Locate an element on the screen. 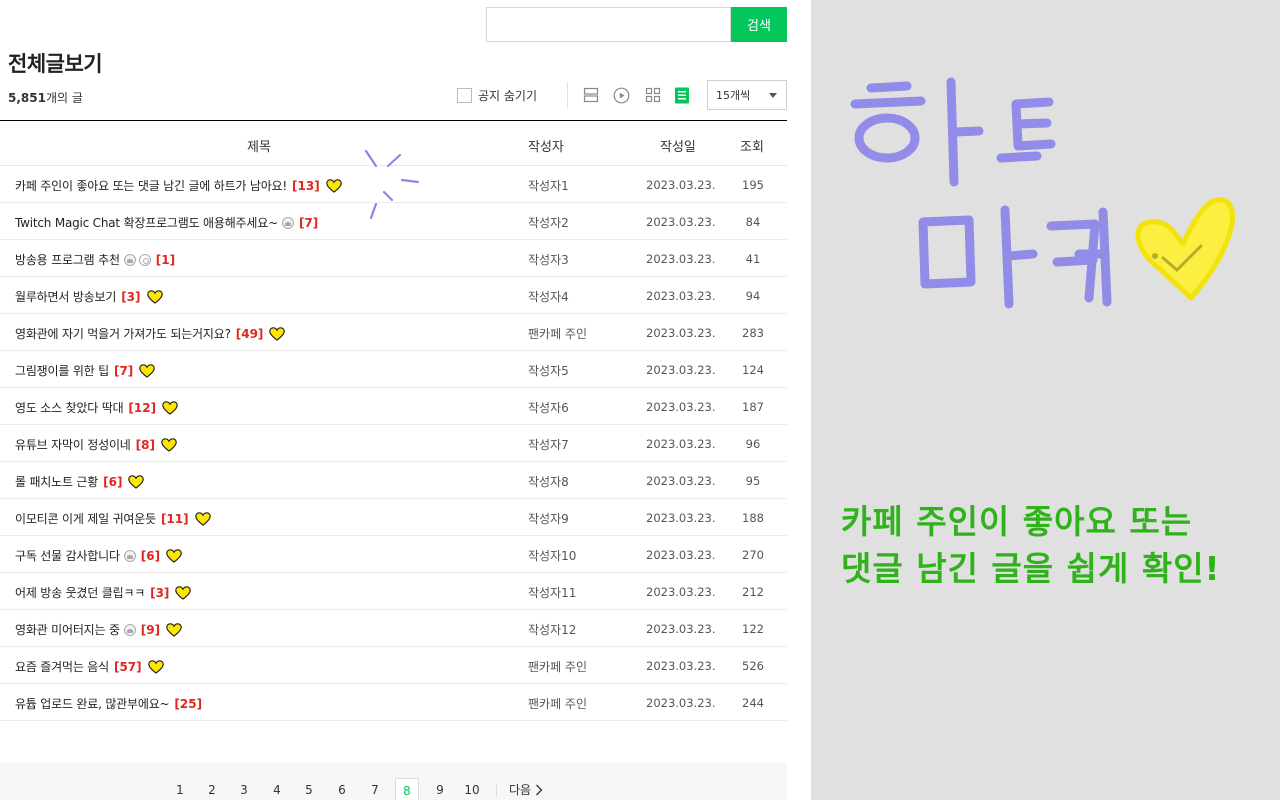 The width and height of the screenshot is (1280, 800). post-author: 작성자11 is located at coordinates (552, 592).